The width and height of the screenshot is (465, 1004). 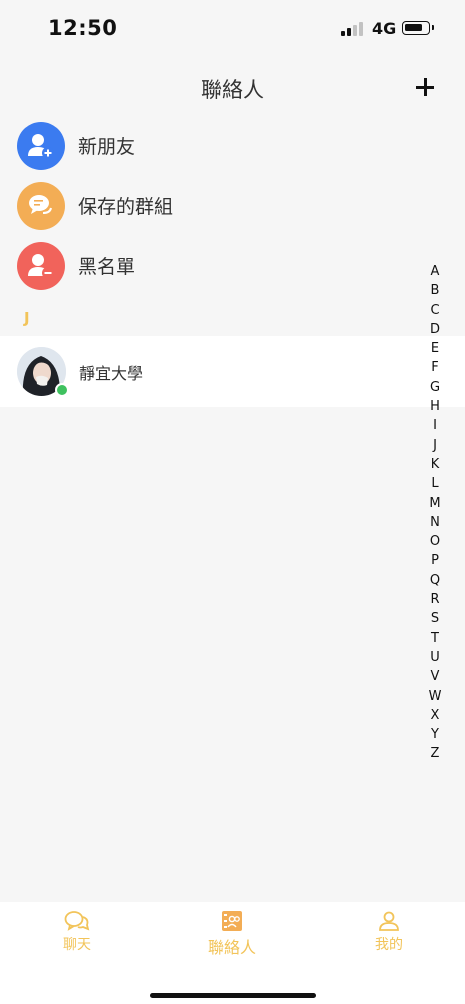 What do you see at coordinates (435, 503) in the screenshot?
I see `index-letter: M` at bounding box center [435, 503].